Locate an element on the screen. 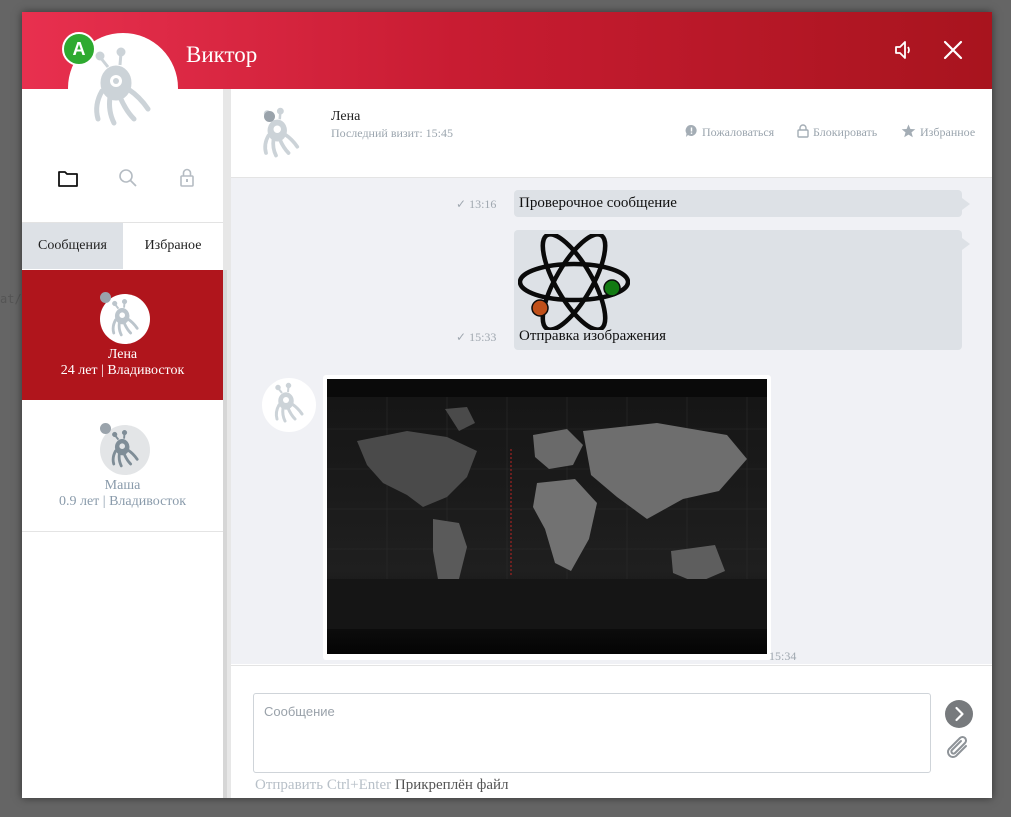 The height and width of the screenshot is (817, 1011). atom-image is located at coordinates (574, 282).